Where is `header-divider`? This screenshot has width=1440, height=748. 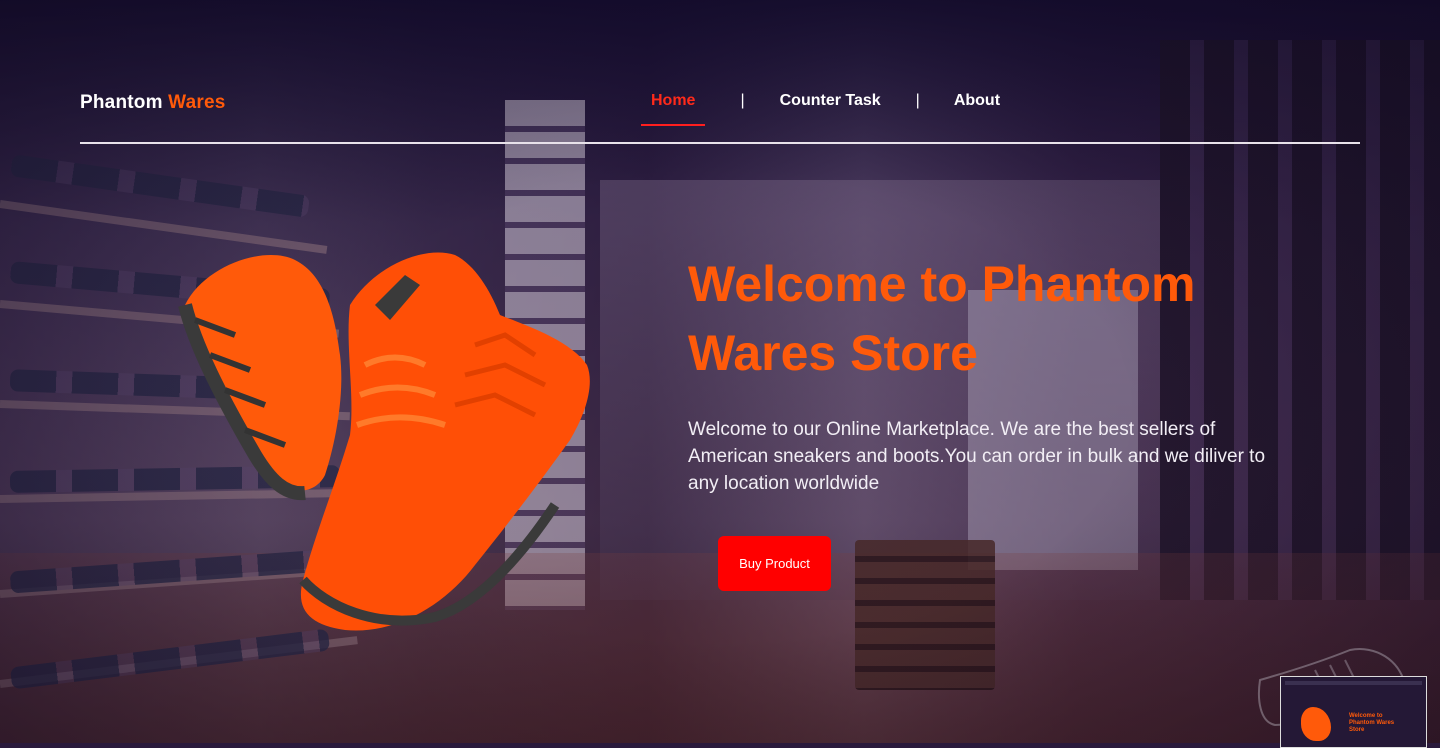 header-divider is located at coordinates (720, 143).